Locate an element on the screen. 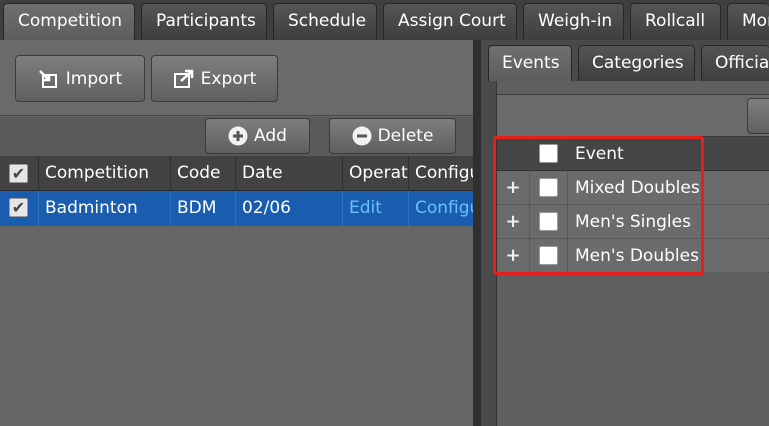  grid-toolbar: Add Delete is located at coordinates (236, 136).